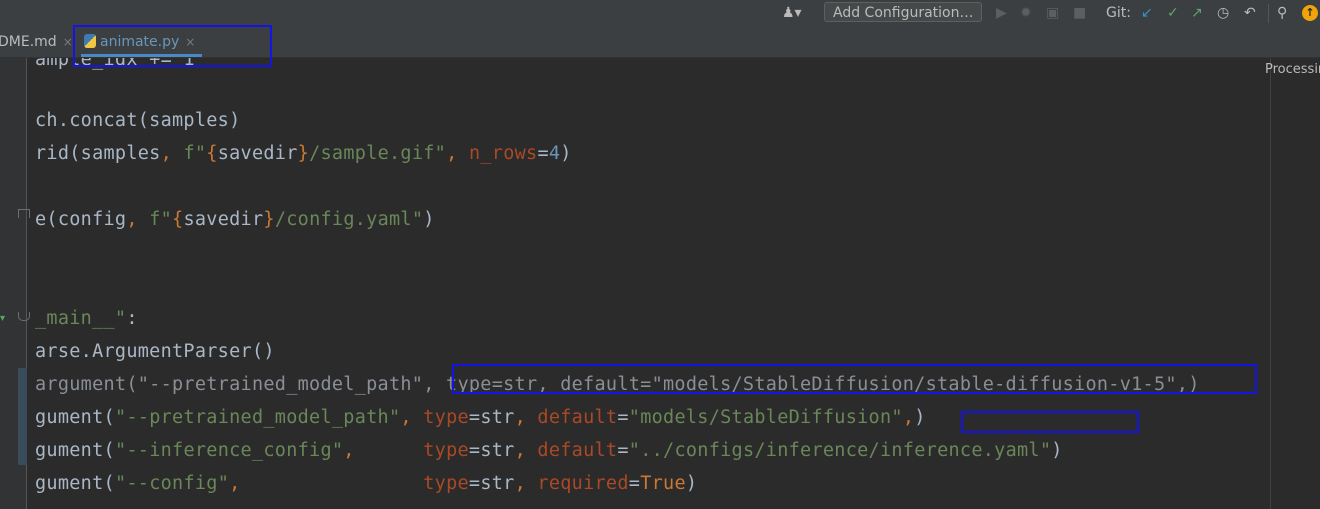 The width and height of the screenshot is (1320, 509). I want to click on annotation-box-caret, so click(1050, 422).